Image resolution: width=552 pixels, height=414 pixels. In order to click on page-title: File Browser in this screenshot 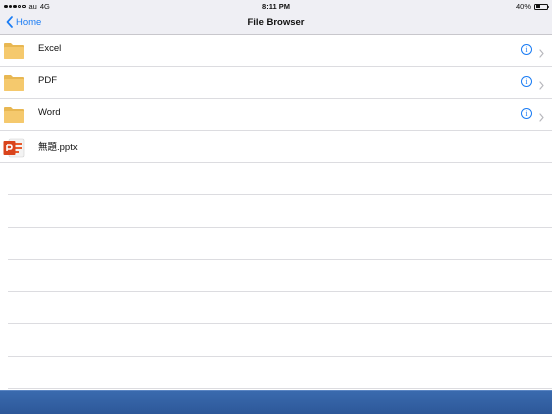, I will do `click(276, 22)`.